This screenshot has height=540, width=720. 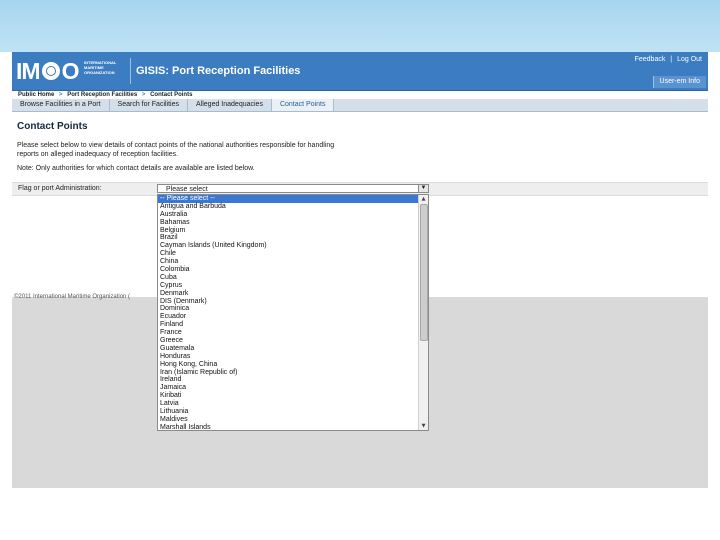 I want to click on dropdown-option: Finland, so click(x=288, y=325).